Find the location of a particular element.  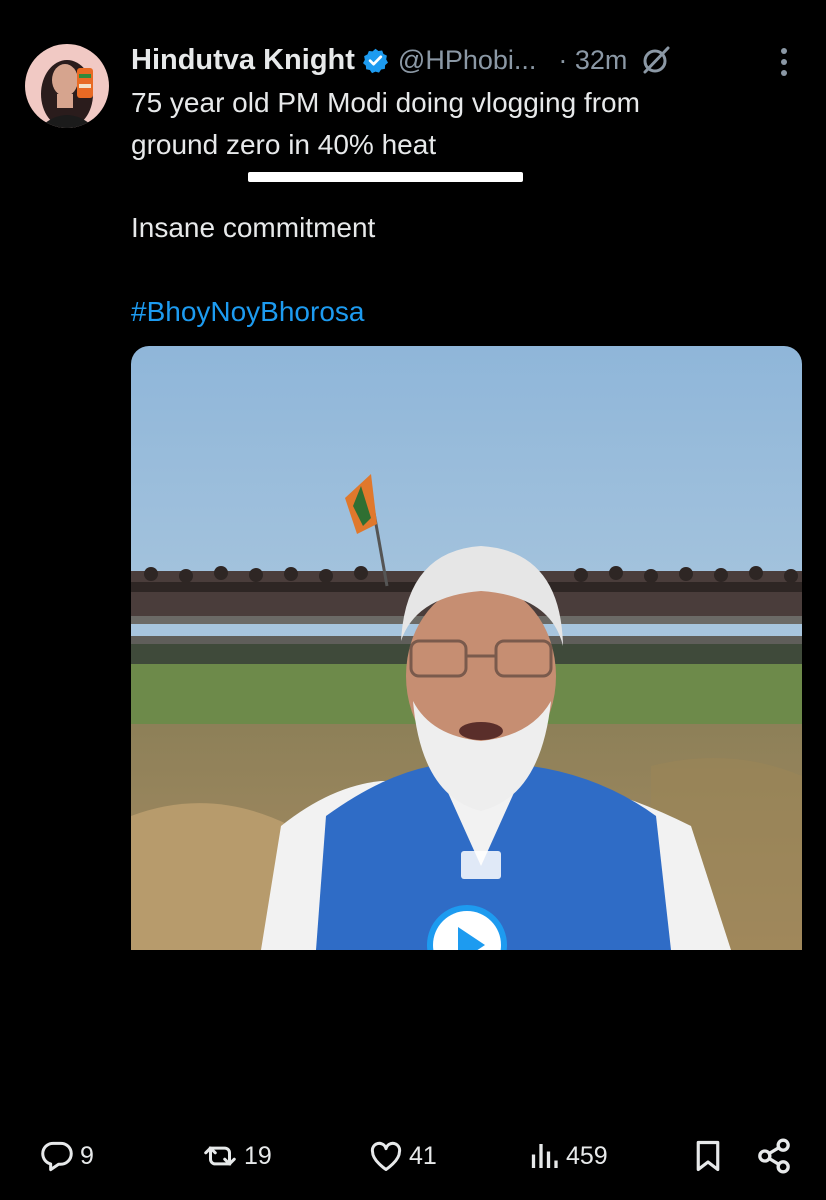

avatar is located at coordinates (67, 86).